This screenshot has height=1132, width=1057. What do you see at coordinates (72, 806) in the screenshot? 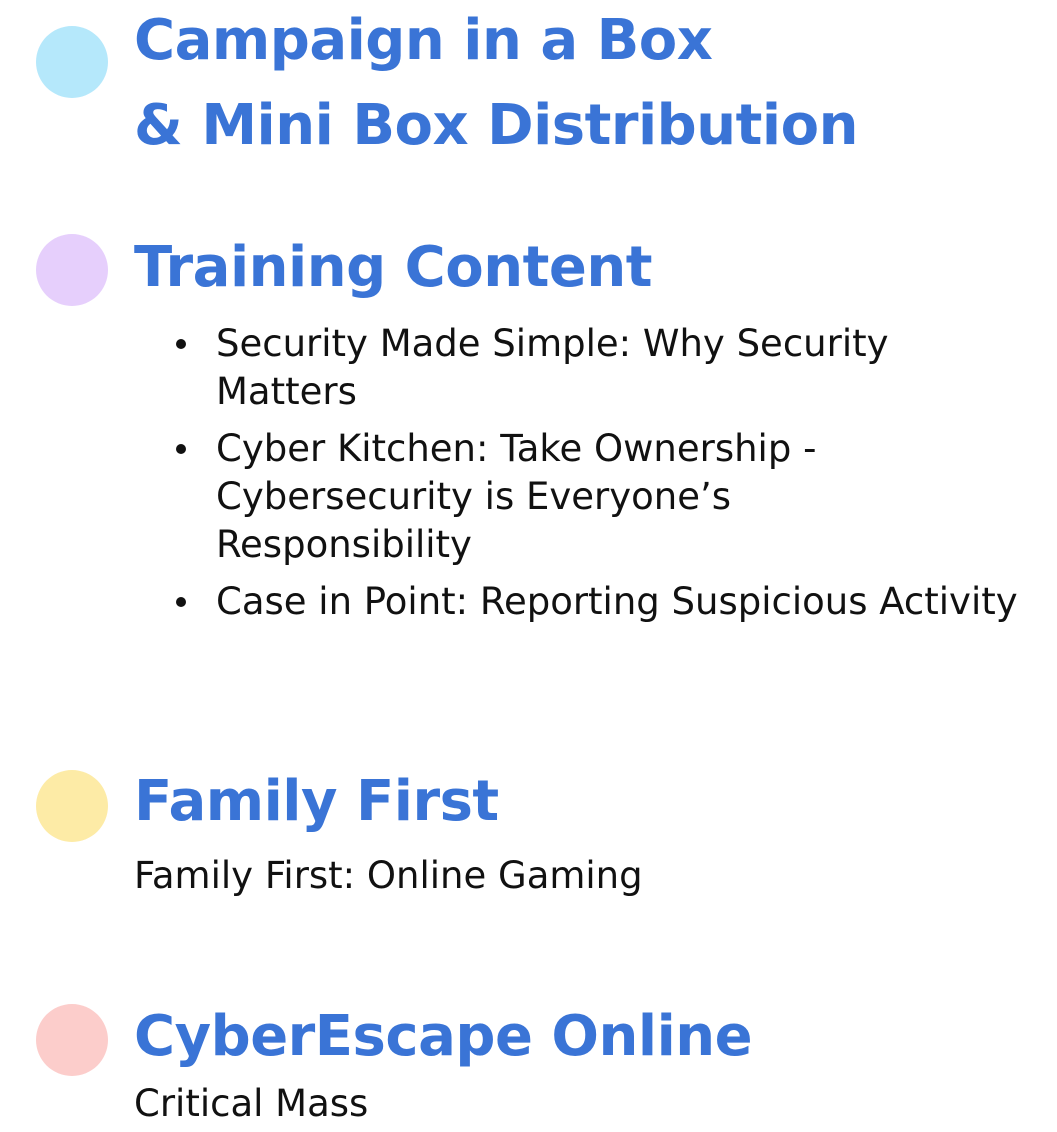
I see `family-dot-icon` at bounding box center [72, 806].